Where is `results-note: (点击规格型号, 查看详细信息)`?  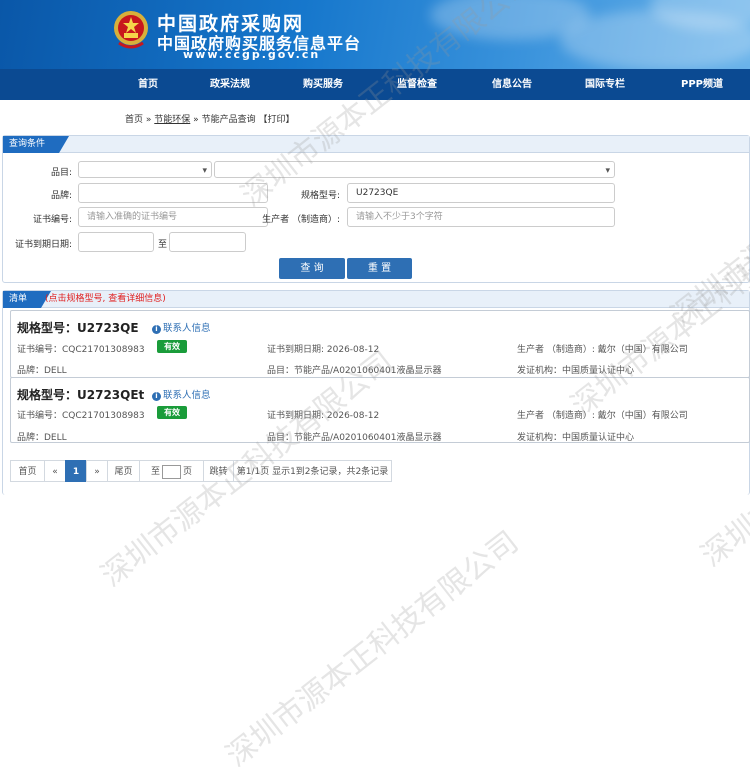
results-note: (点击规格型号, 查看详细信息) is located at coordinates (105, 299).